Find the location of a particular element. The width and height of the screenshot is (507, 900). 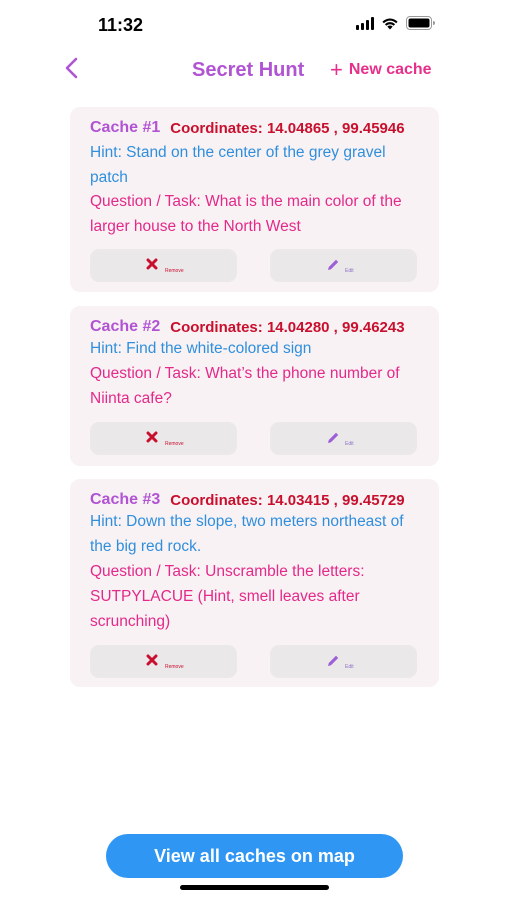

status-bar: 11:32 is located at coordinates (253, 25).